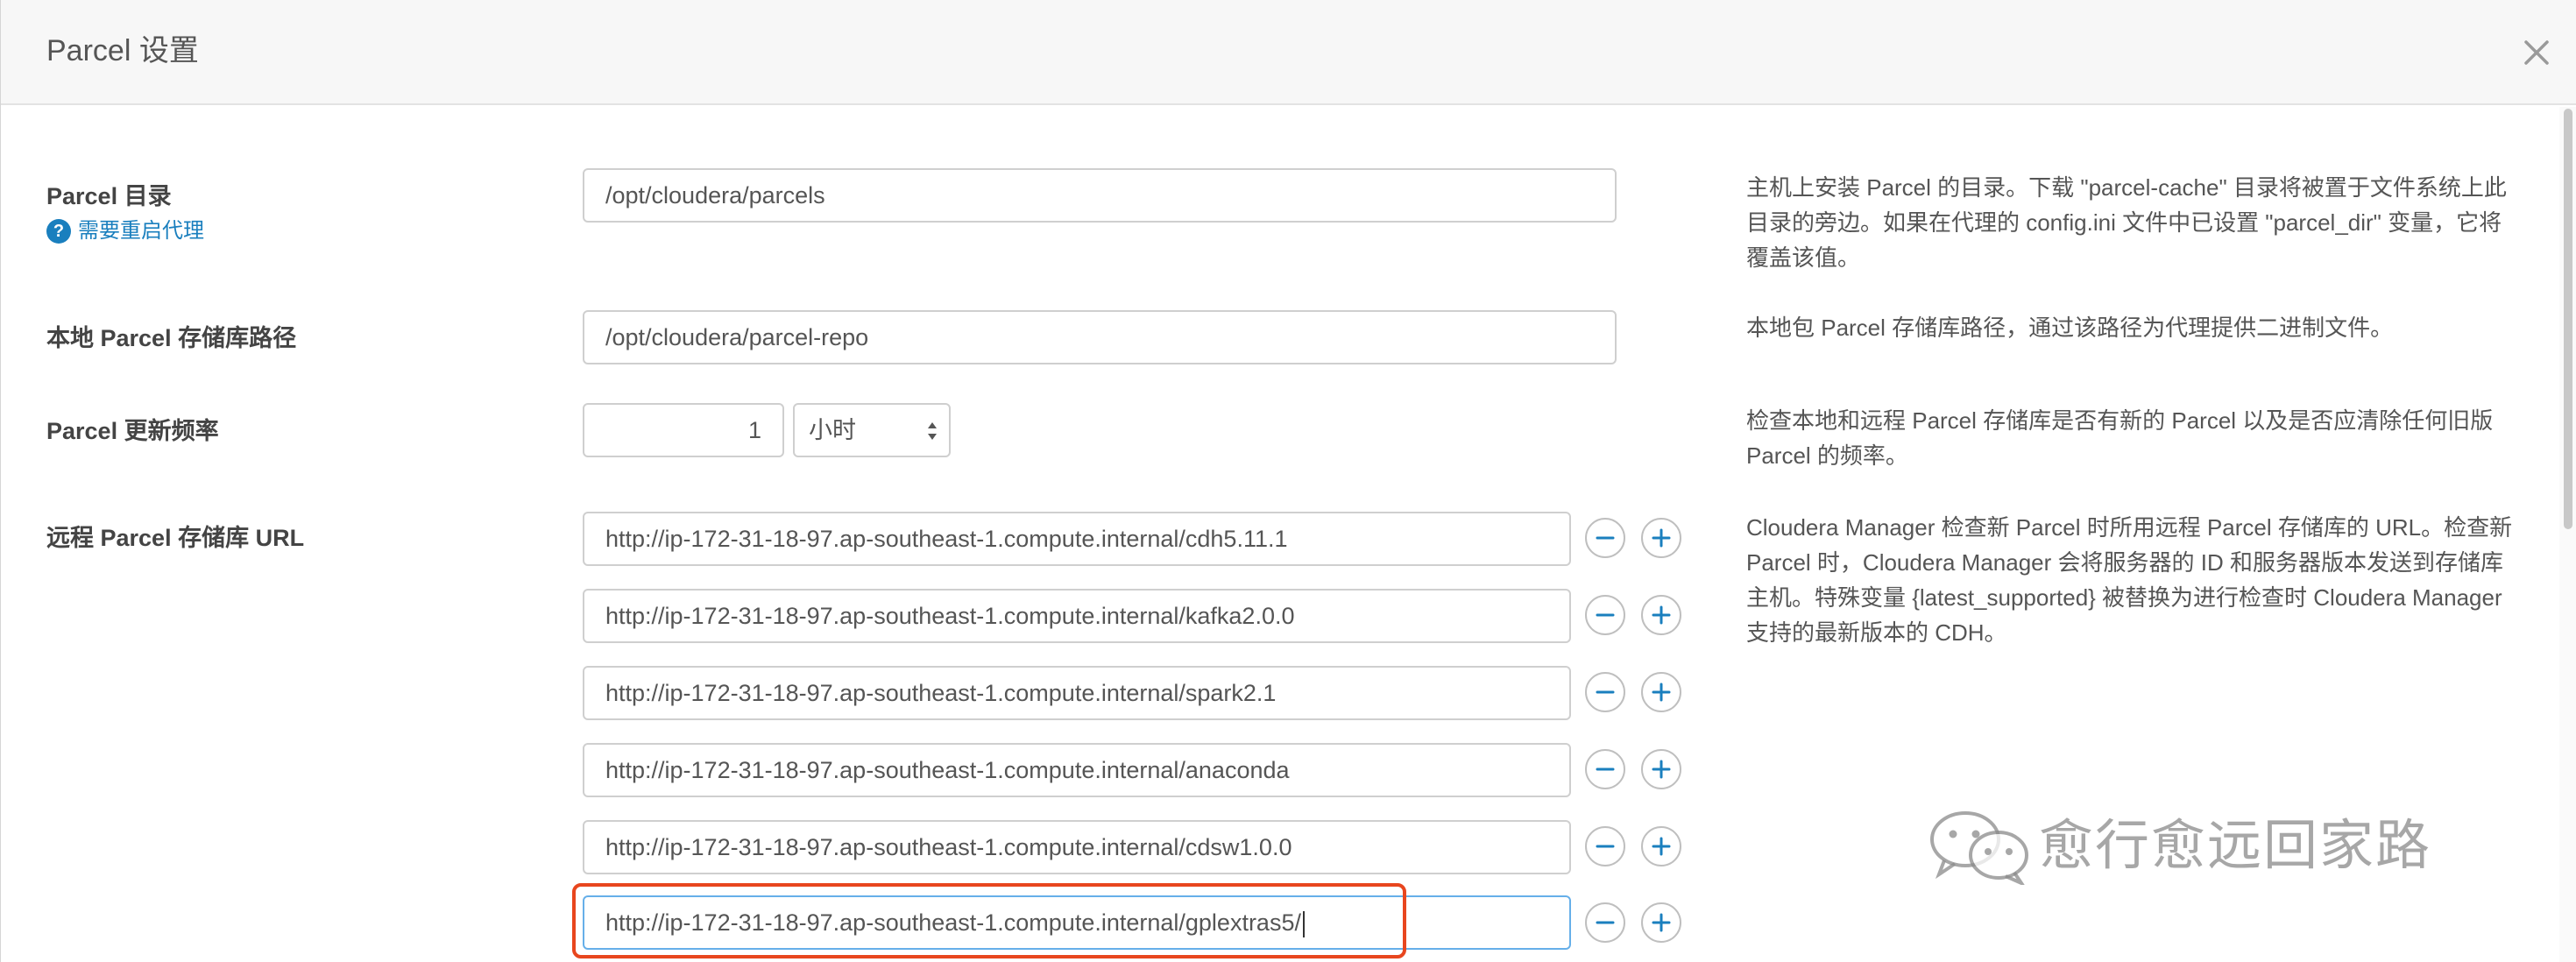 This screenshot has width=2576, height=962. What do you see at coordinates (2235, 845) in the screenshot?
I see `watermark-text: 愈行愈远回家路` at bounding box center [2235, 845].